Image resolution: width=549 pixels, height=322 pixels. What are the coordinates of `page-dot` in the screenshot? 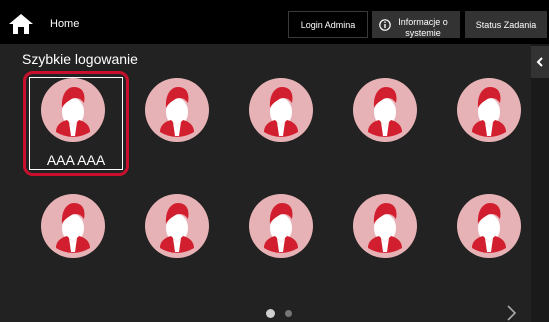 It's located at (288, 313).